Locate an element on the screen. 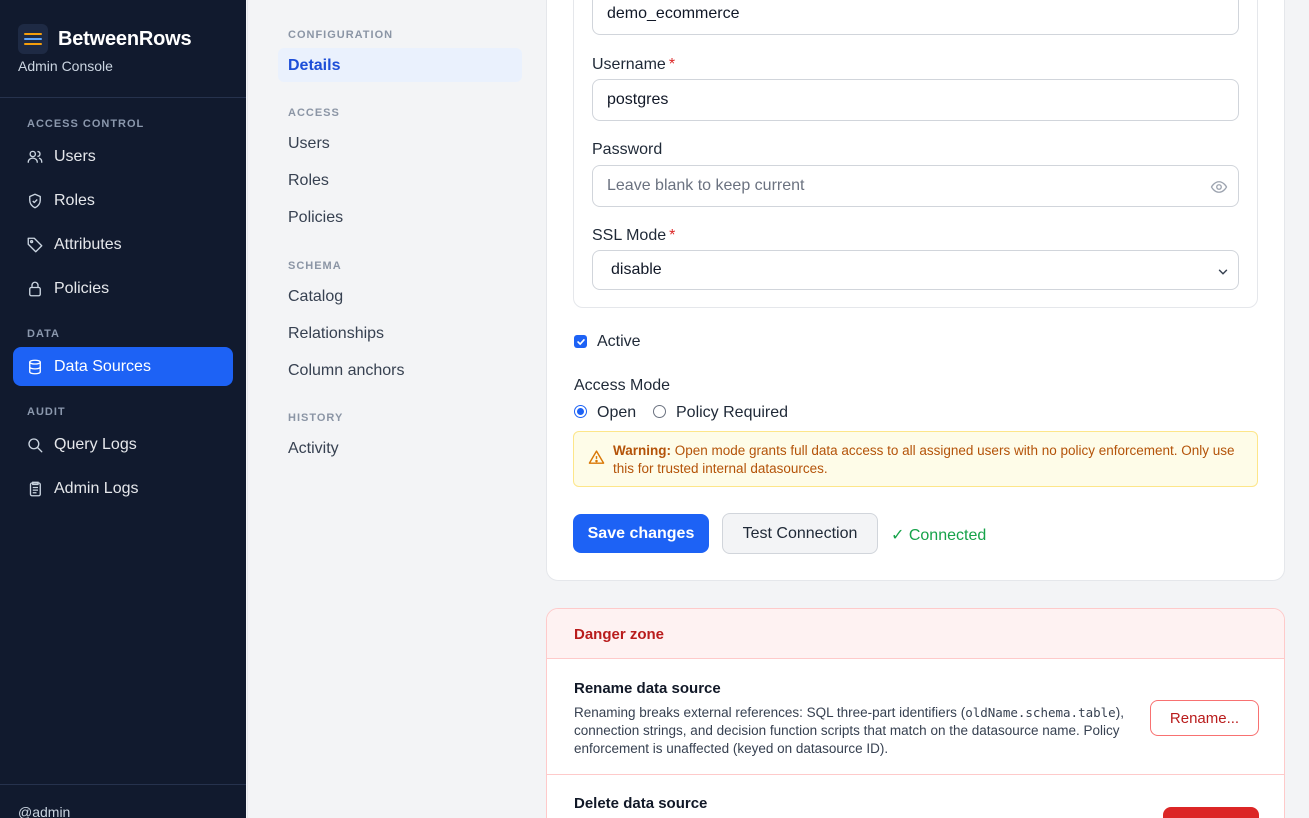  sidebar-section-access-control: ACCESS CONTROL is located at coordinates (86, 124).